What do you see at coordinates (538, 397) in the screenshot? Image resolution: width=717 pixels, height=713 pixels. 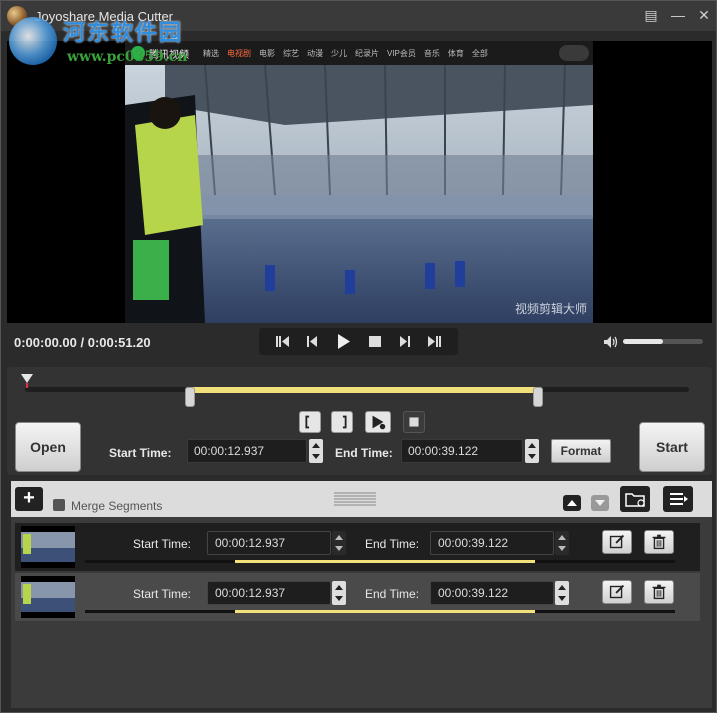 I see `range-end-handle` at bounding box center [538, 397].